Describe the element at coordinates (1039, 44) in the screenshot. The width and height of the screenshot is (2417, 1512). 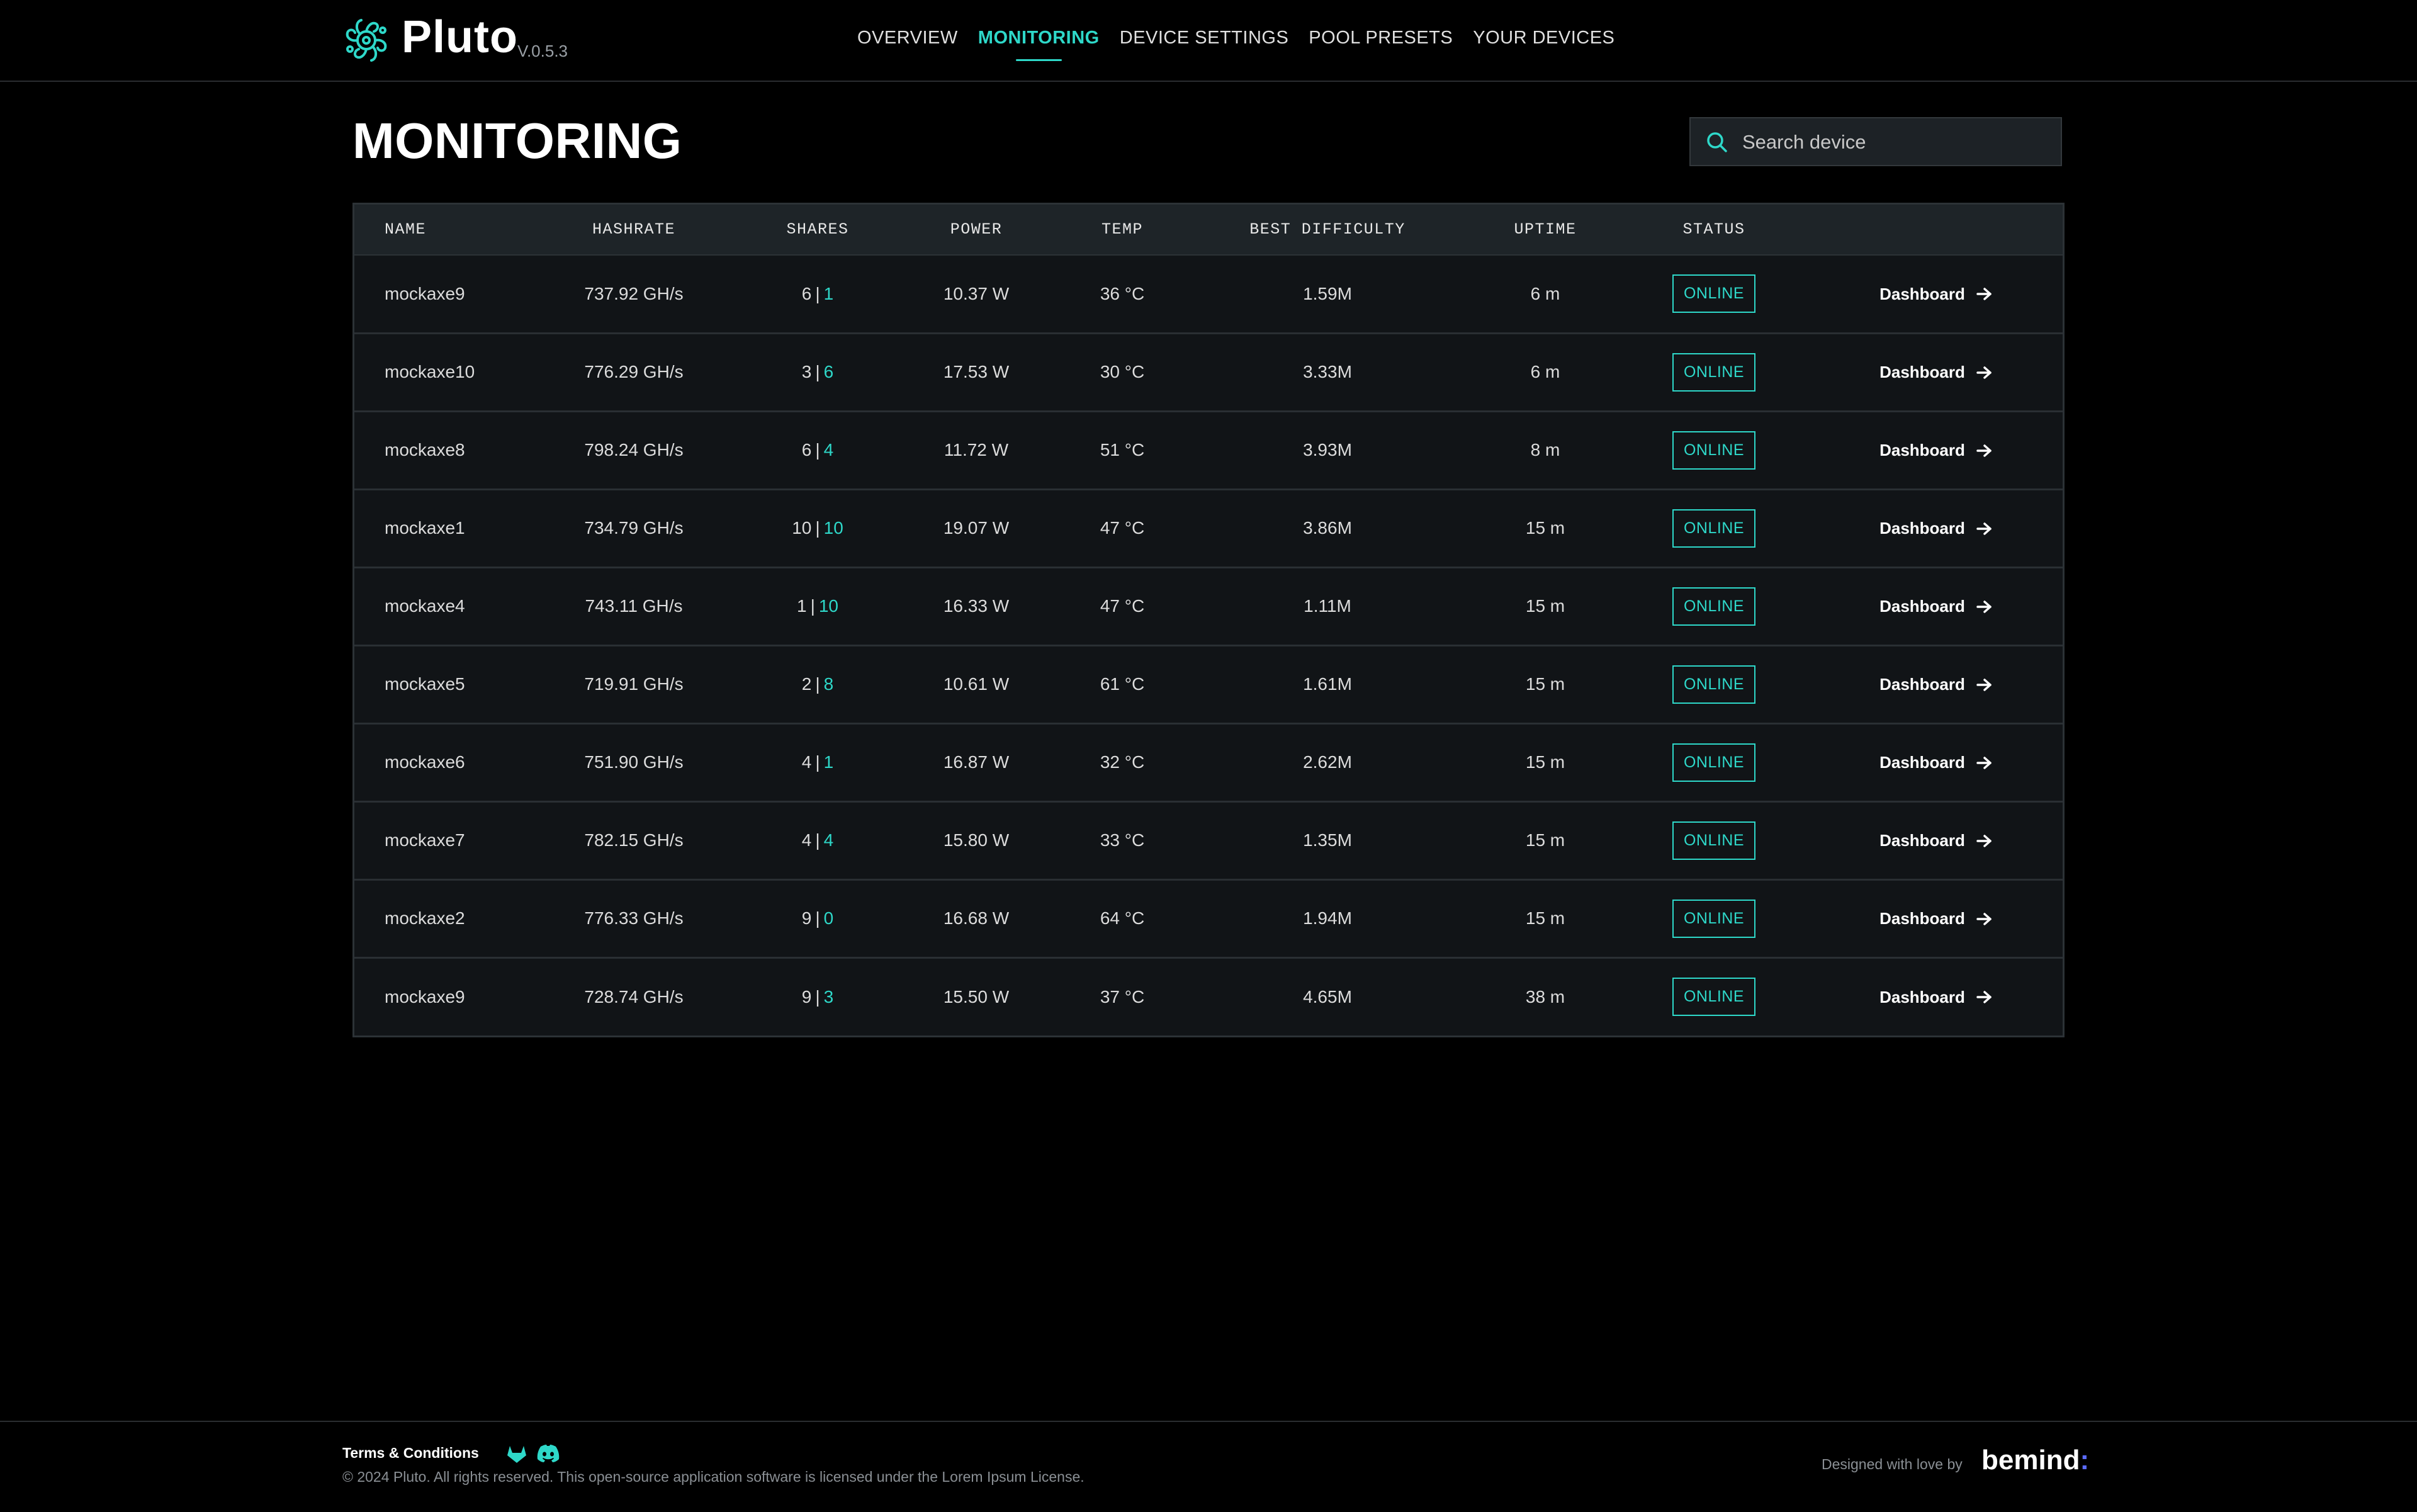
I see `nav-monitoring: MONITORING` at that location.